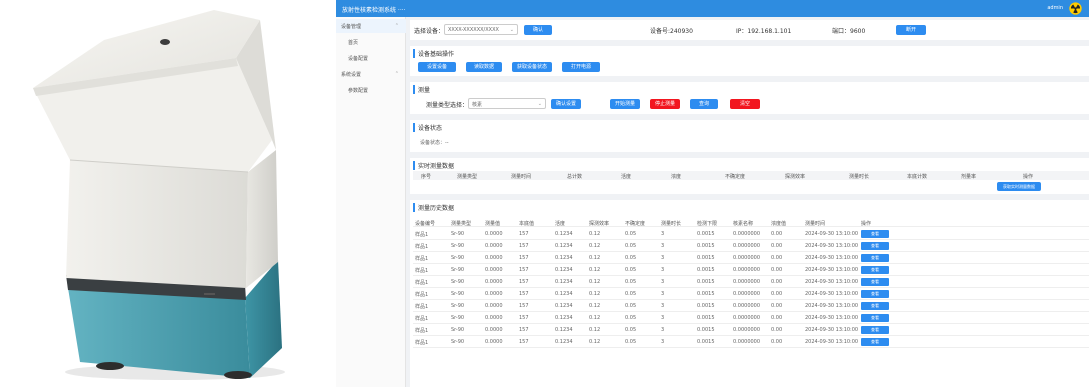 The width and height of the screenshot is (1089, 387). I want to click on clear-button: 清空, so click(745, 104).